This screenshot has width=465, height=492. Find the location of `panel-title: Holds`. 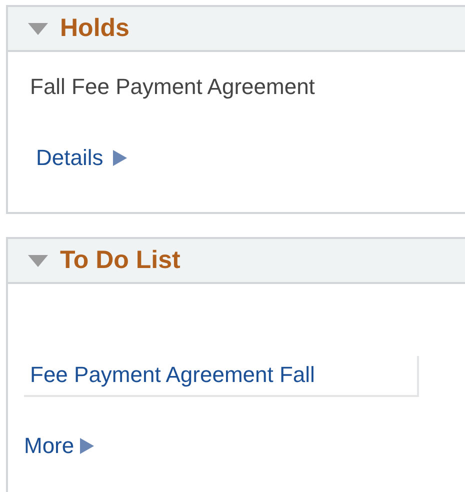

panel-title: Holds is located at coordinates (95, 28).